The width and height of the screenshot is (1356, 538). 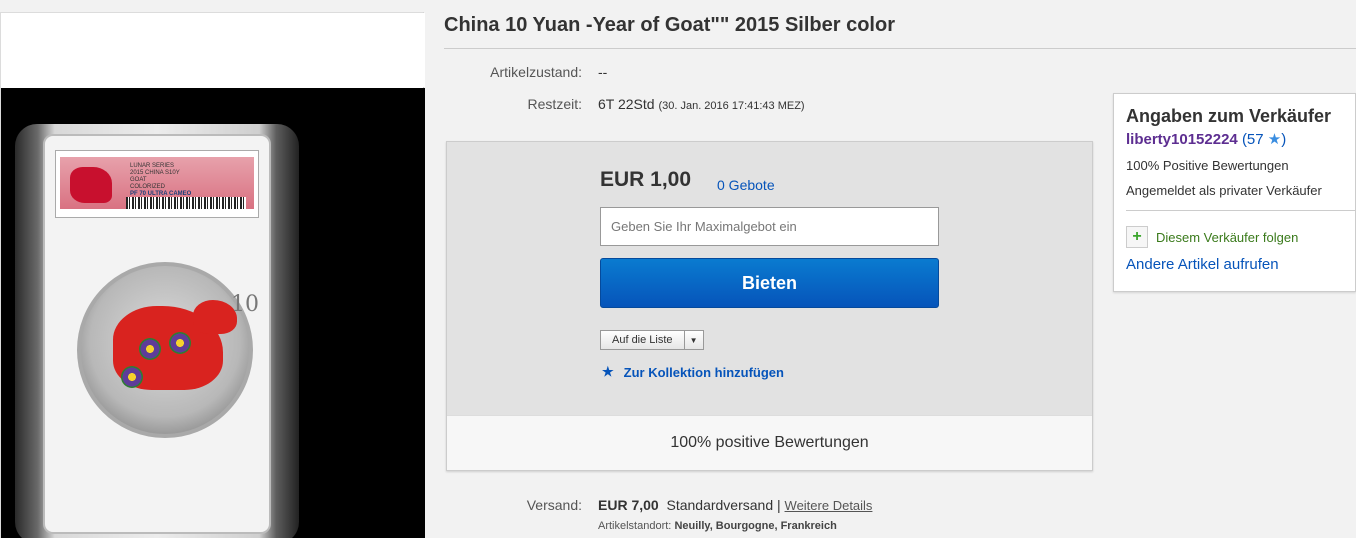 I want to click on condition-value: --, so click(x=603, y=72).